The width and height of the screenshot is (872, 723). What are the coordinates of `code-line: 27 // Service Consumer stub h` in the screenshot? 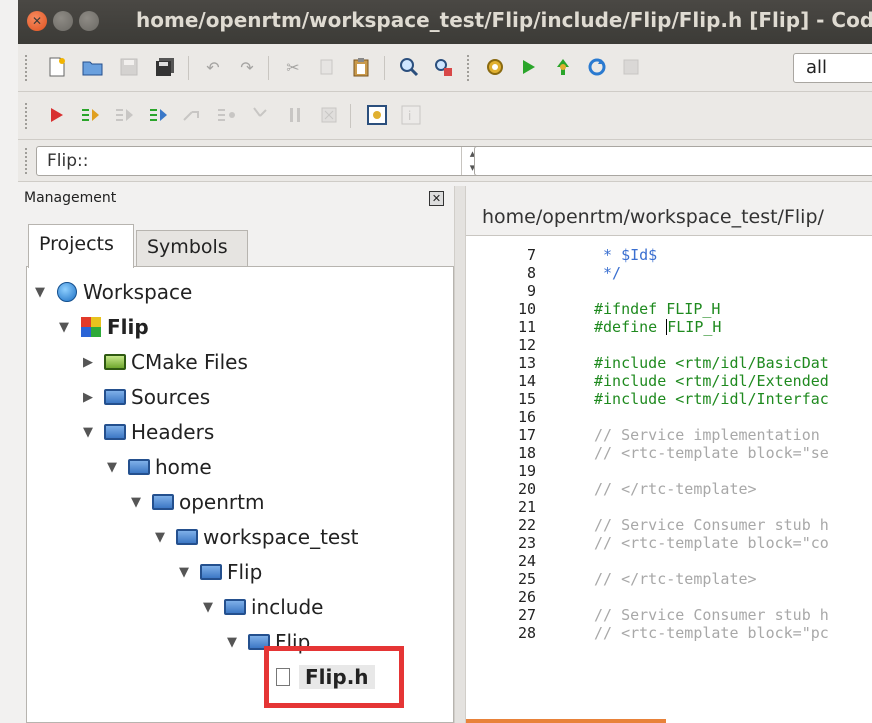 It's located at (669, 615).